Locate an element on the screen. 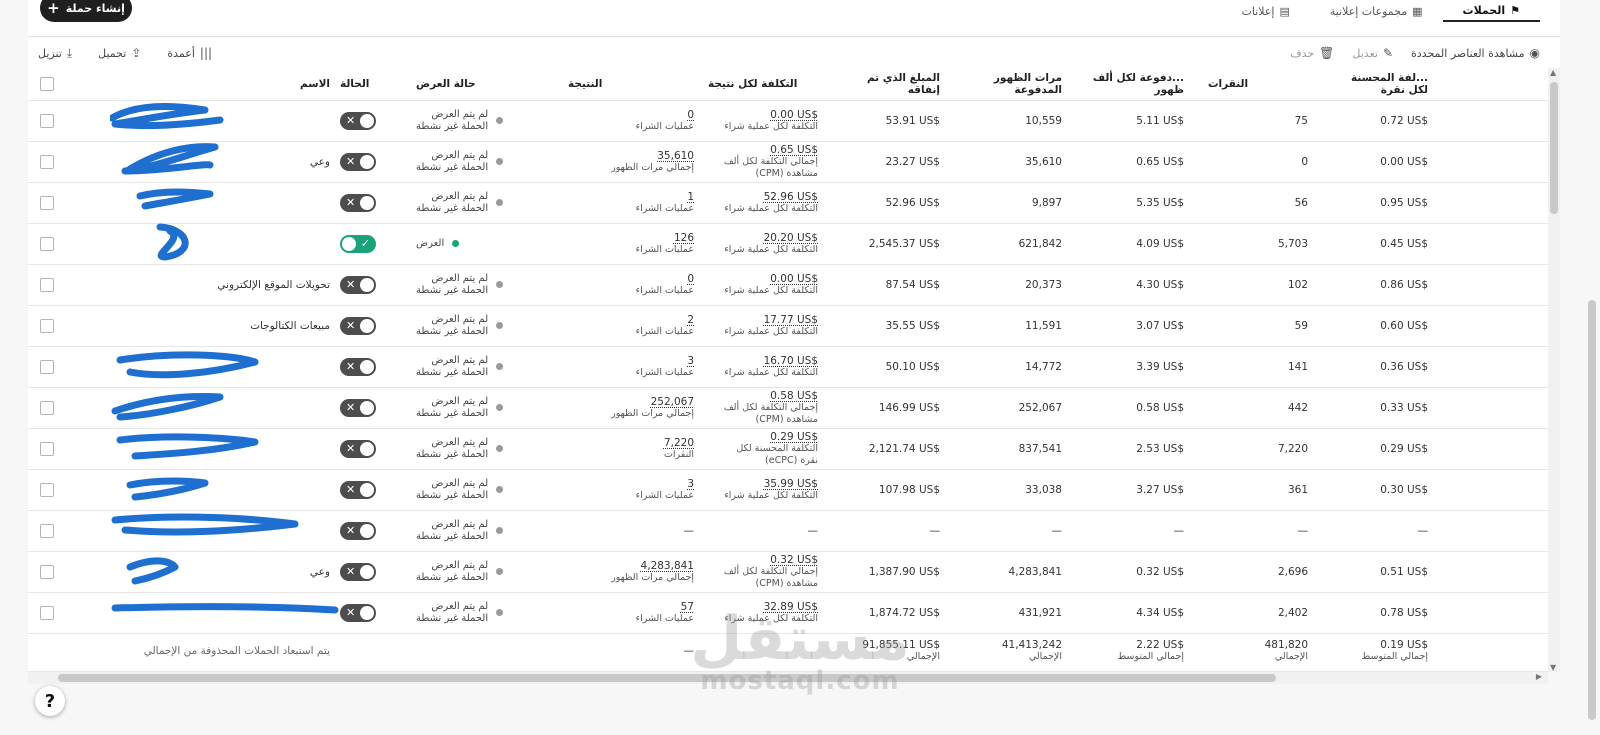 This screenshot has width=1600, height=735. header-clicks: النقرات is located at coordinates (1258, 84).